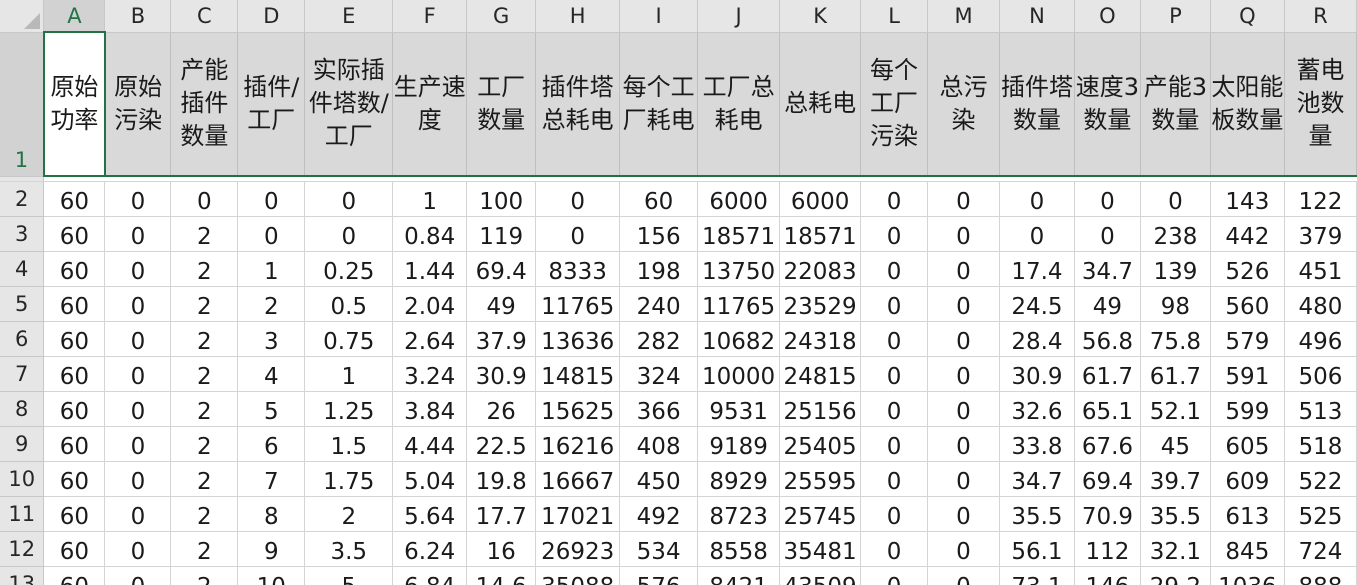 This screenshot has height=585, width=1357. I want to click on cell-i4: 198, so click(659, 269).